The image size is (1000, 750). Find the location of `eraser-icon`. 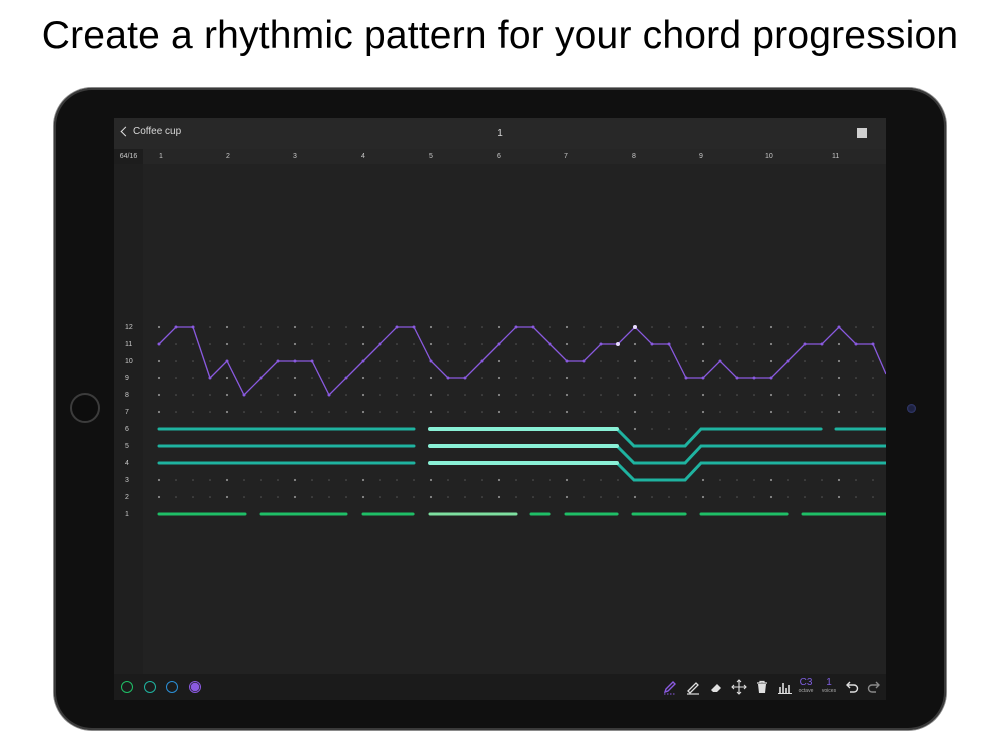

eraser-icon is located at coordinates (716, 687).